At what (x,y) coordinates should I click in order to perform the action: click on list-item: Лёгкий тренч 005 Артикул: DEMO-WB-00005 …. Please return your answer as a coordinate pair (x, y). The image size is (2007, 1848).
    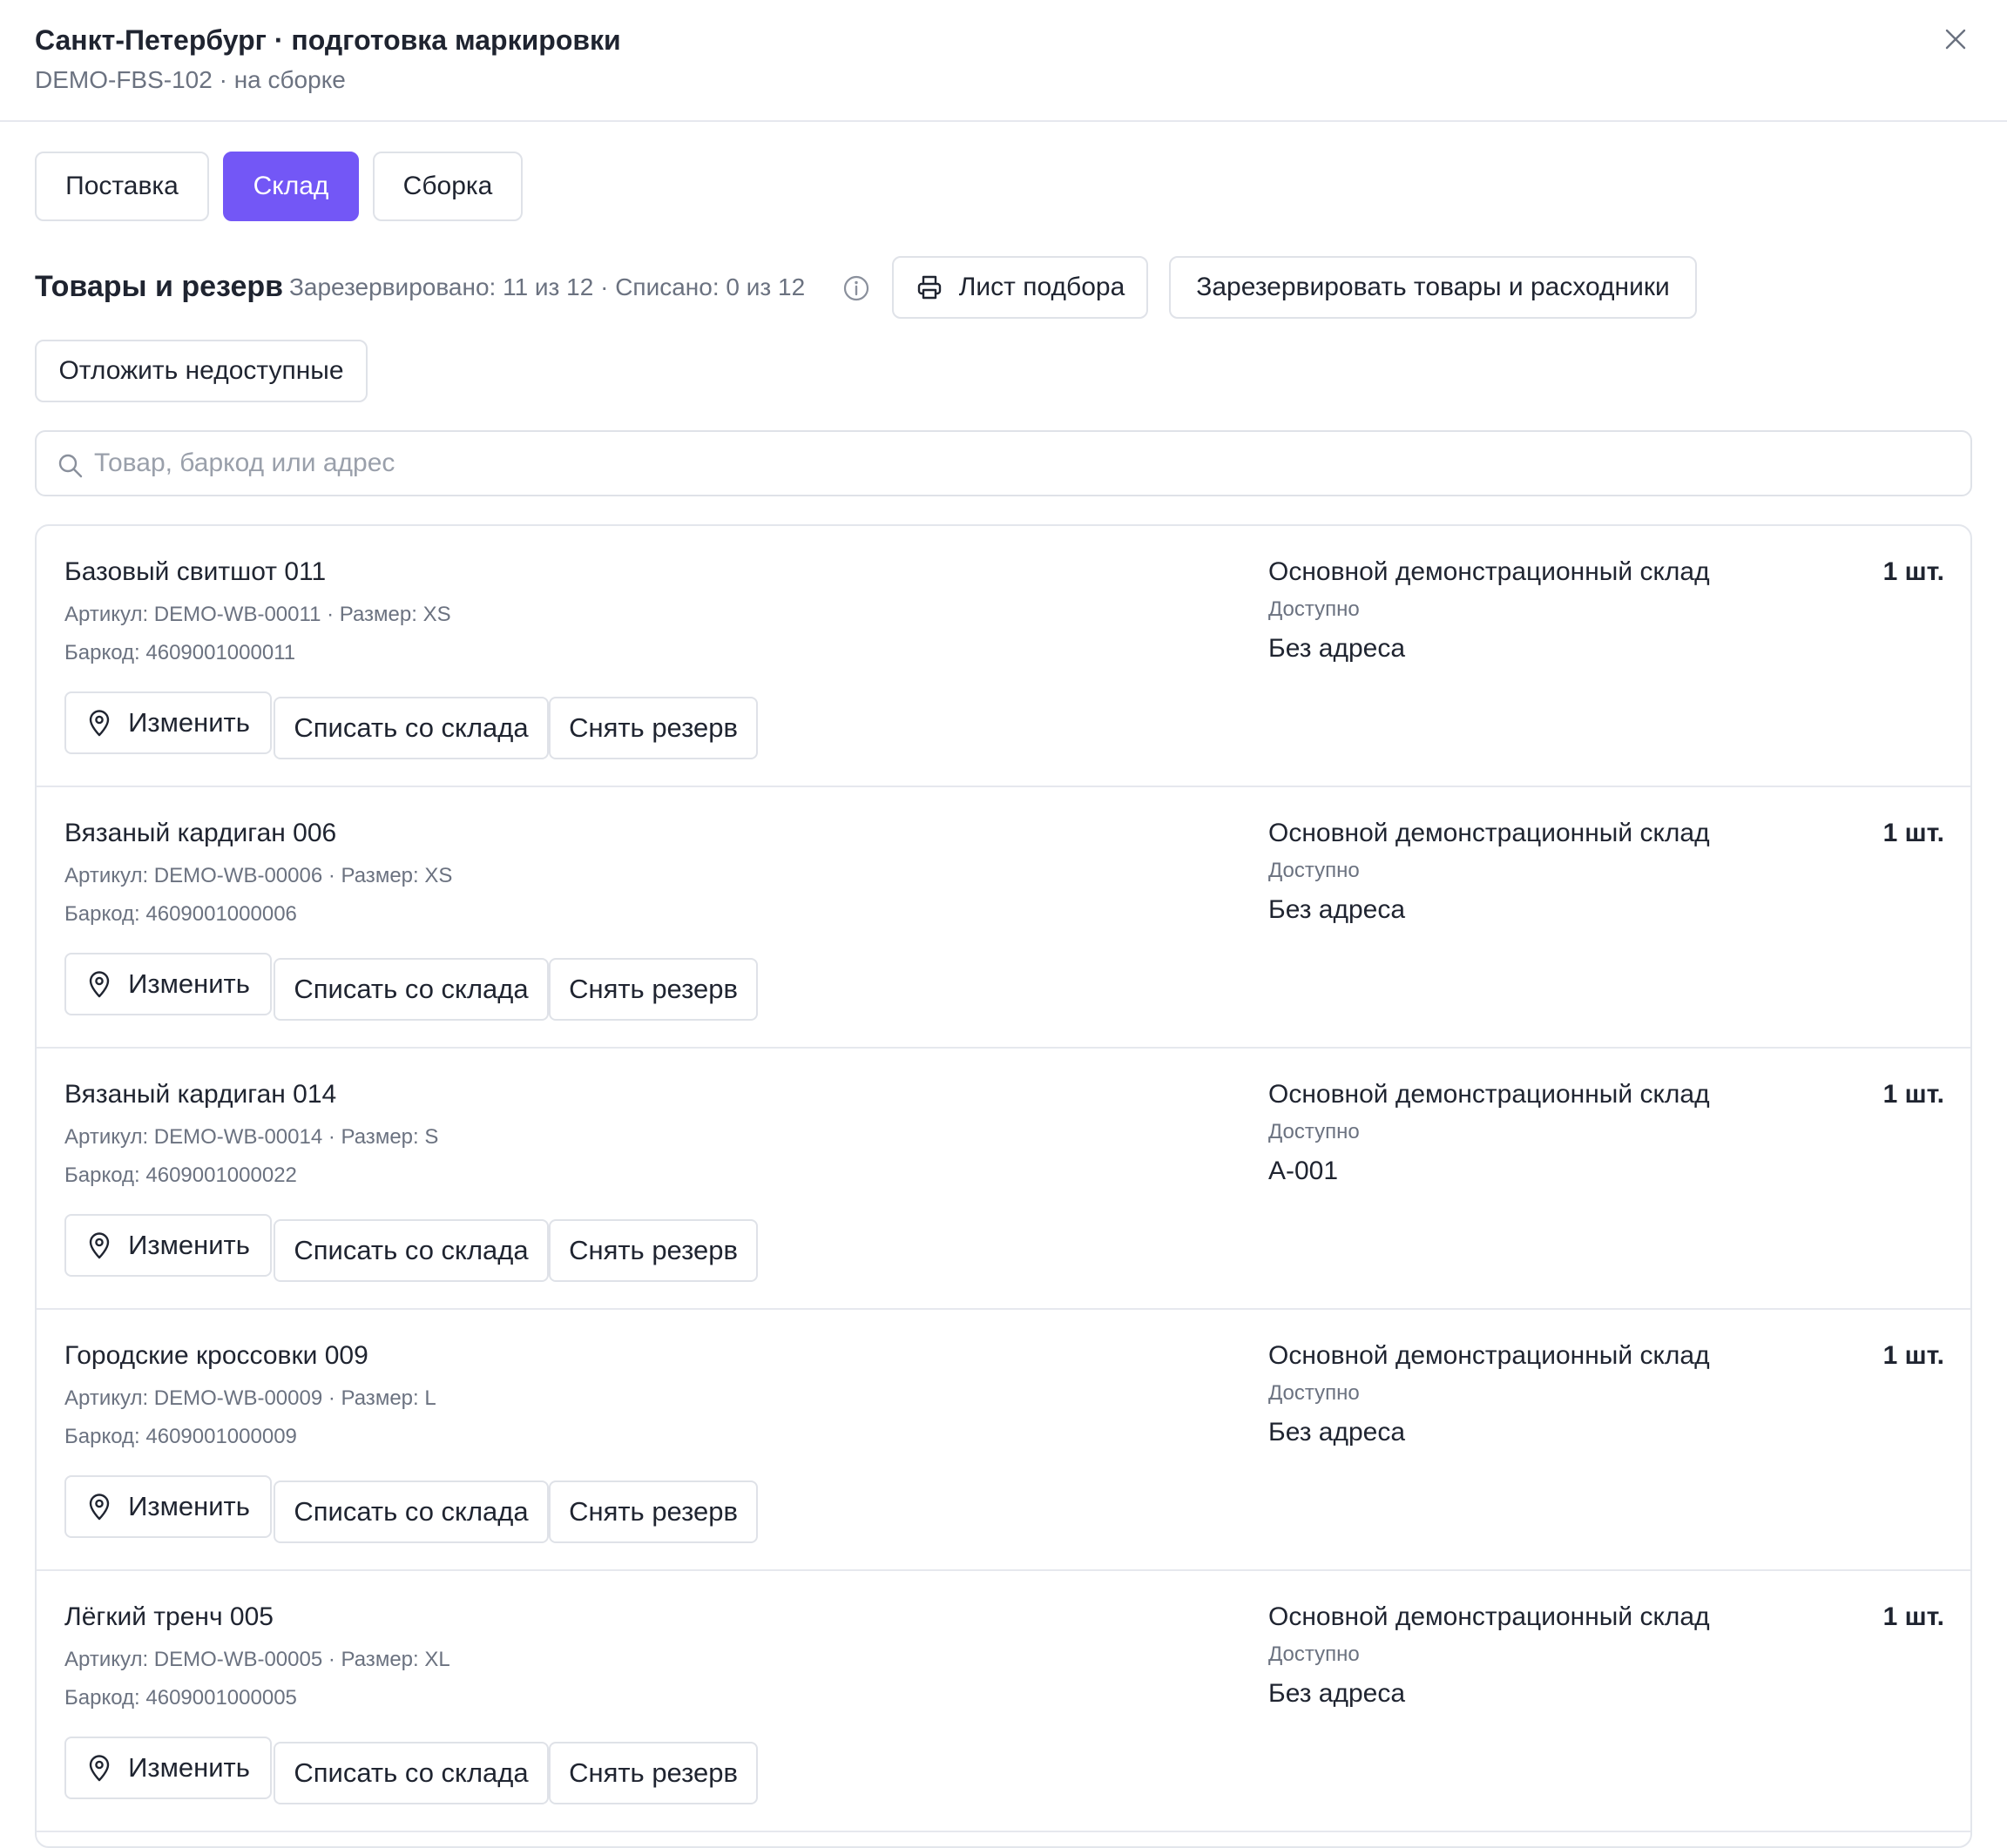
    Looking at the image, I should click on (1003, 1702).